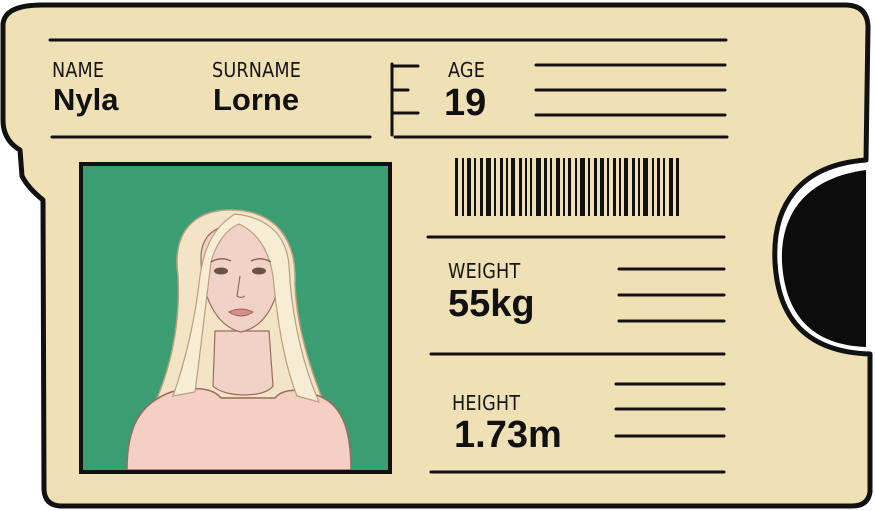  I want to click on weight-label: WEIGHT, so click(484, 271).